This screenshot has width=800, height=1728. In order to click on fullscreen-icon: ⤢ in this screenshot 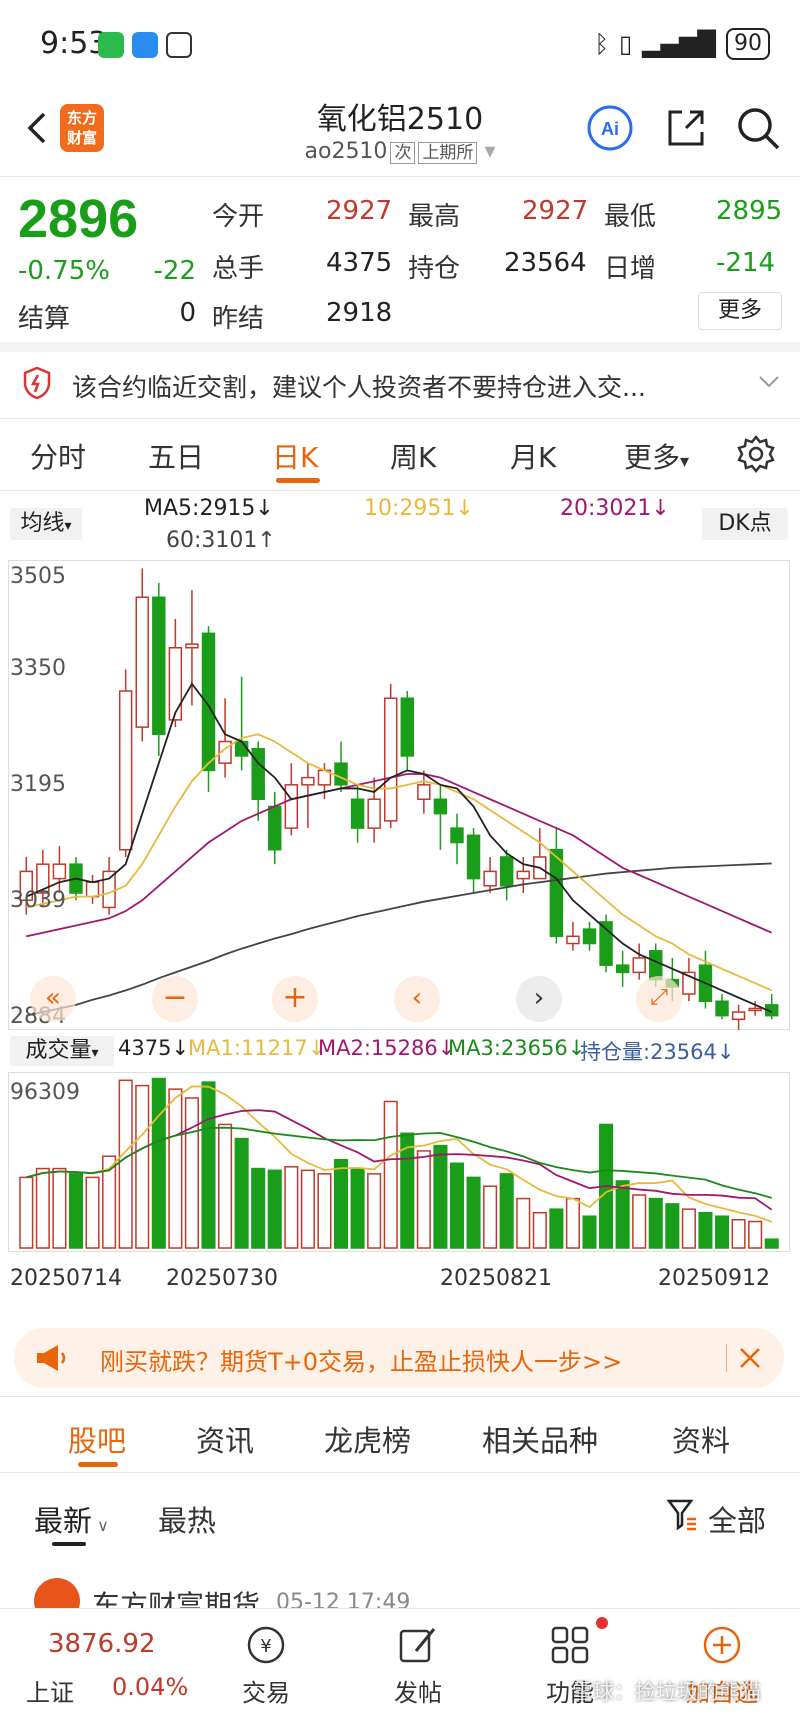, I will do `click(659, 999)`.